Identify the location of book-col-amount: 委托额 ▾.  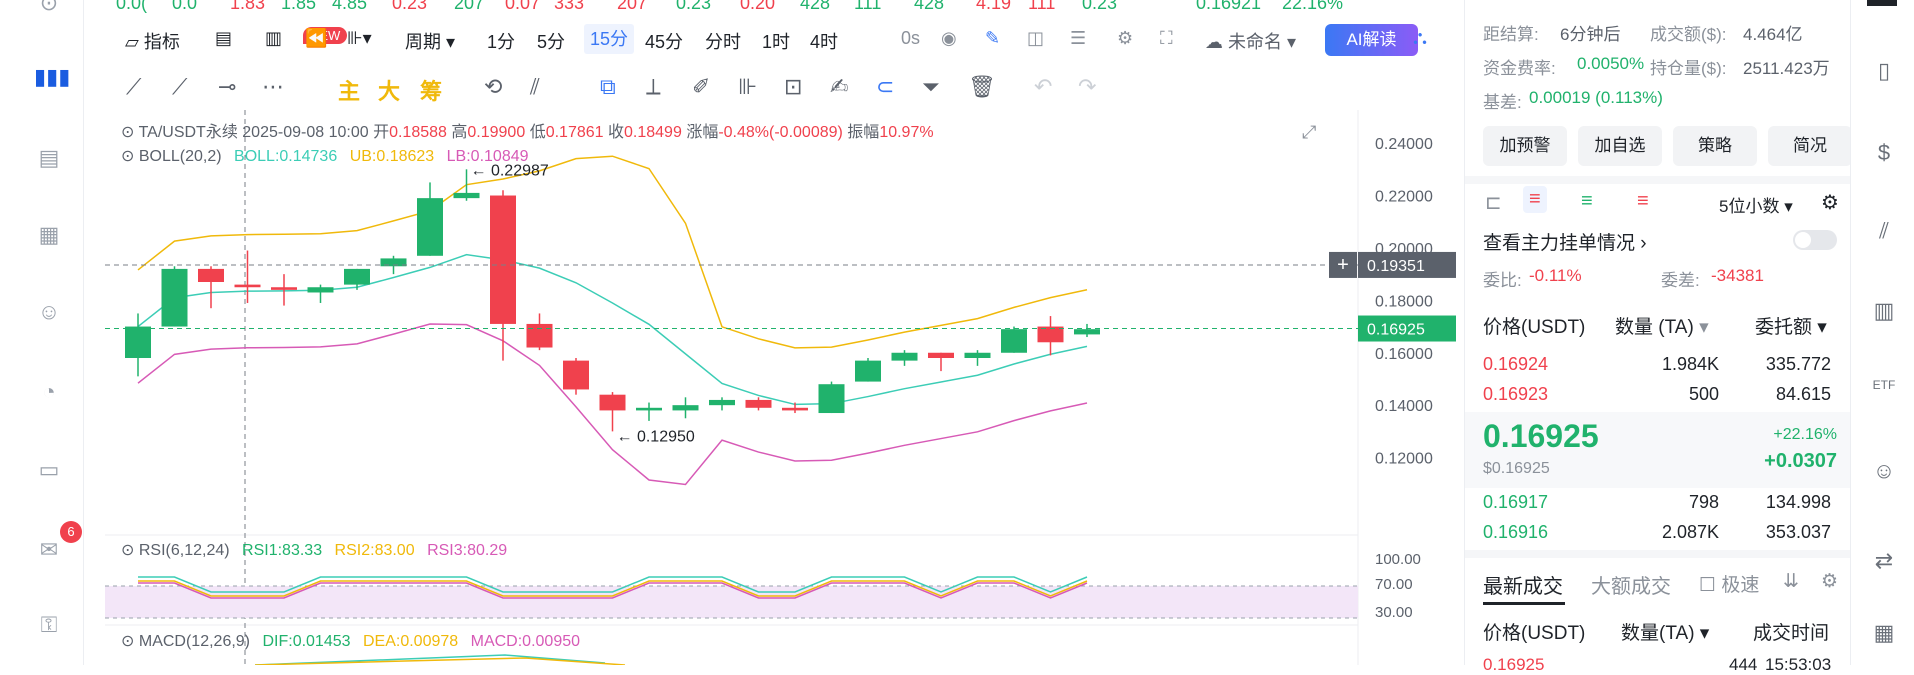
(1791, 325).